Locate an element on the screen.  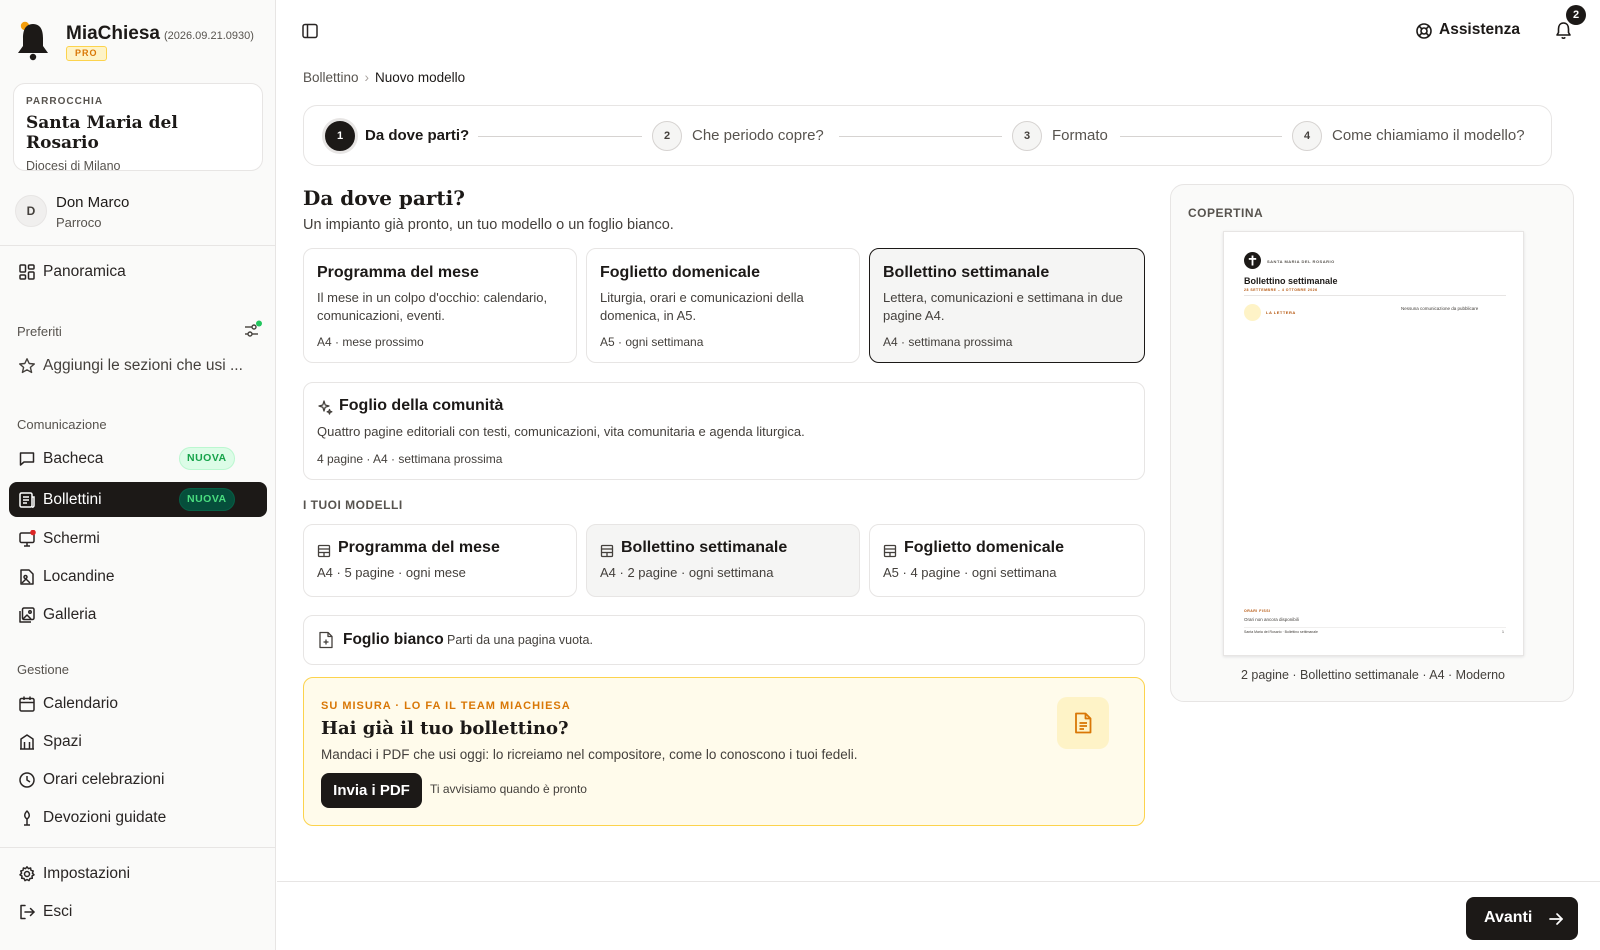
step-label: Formato is located at coordinates (1080, 135).